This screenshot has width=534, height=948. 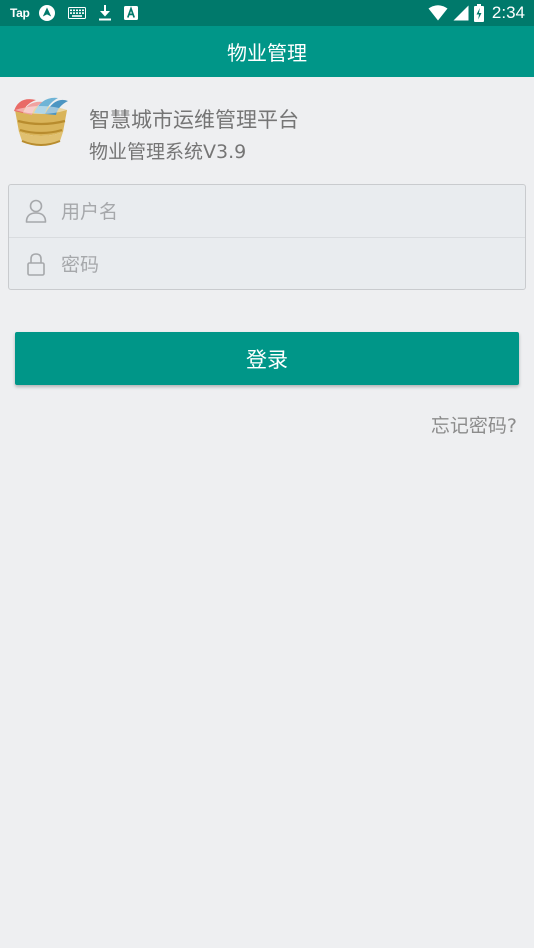 What do you see at coordinates (194, 120) in the screenshot?
I see `platform-title: 智慧城市运维管理平台` at bounding box center [194, 120].